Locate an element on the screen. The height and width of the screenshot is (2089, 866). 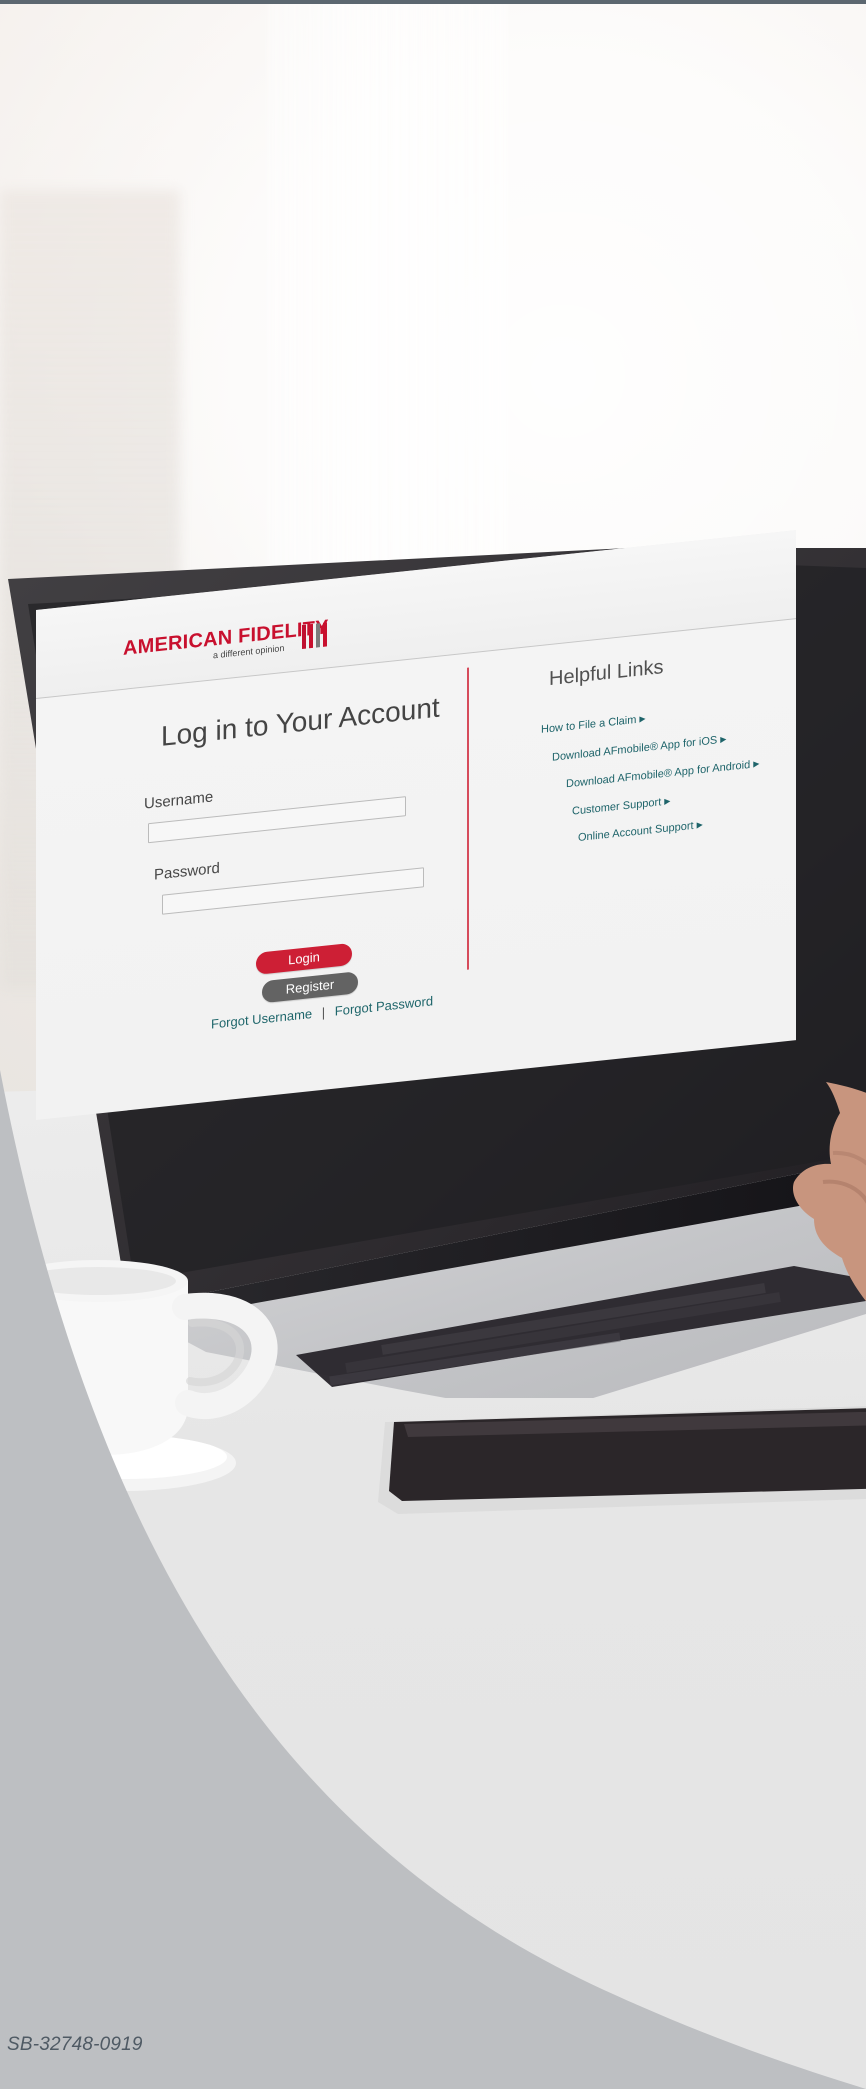
stripes-logo-icon is located at coordinates (317, 636).